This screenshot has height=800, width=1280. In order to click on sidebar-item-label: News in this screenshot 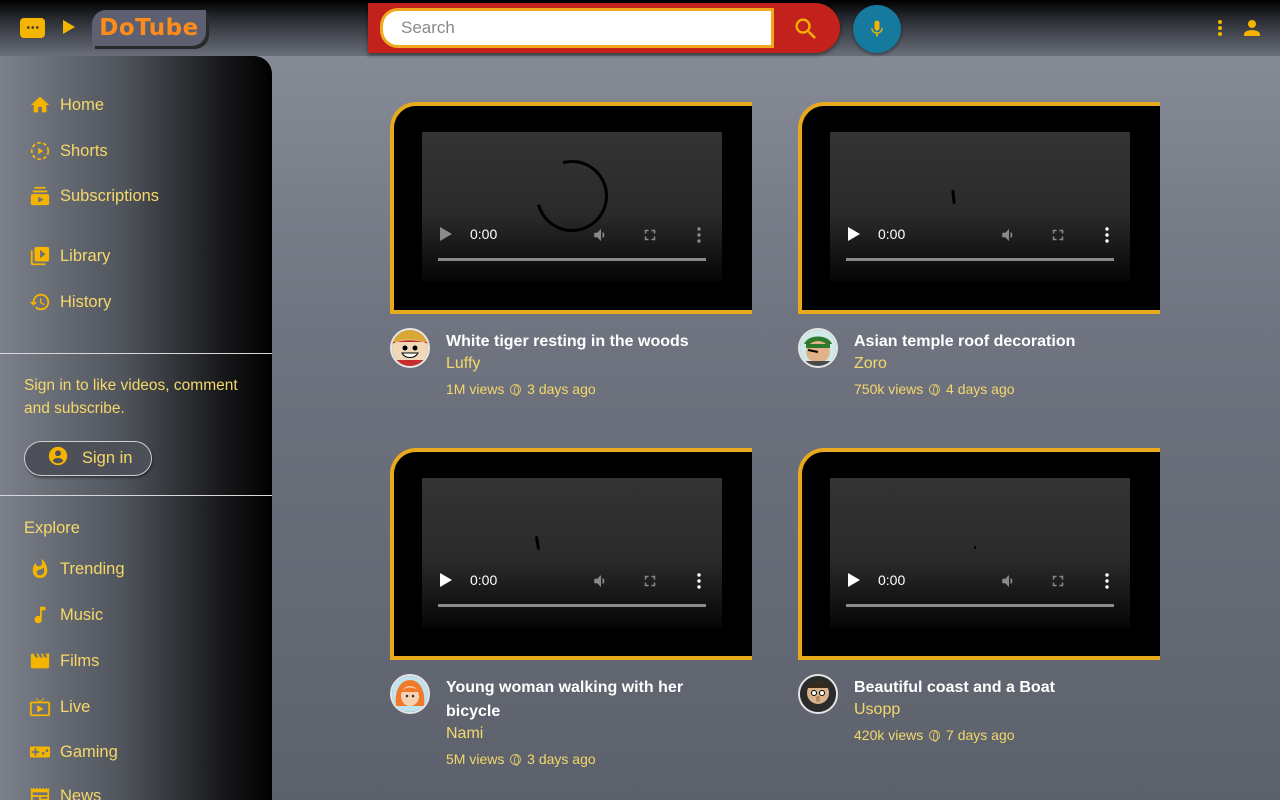, I will do `click(81, 793)`.